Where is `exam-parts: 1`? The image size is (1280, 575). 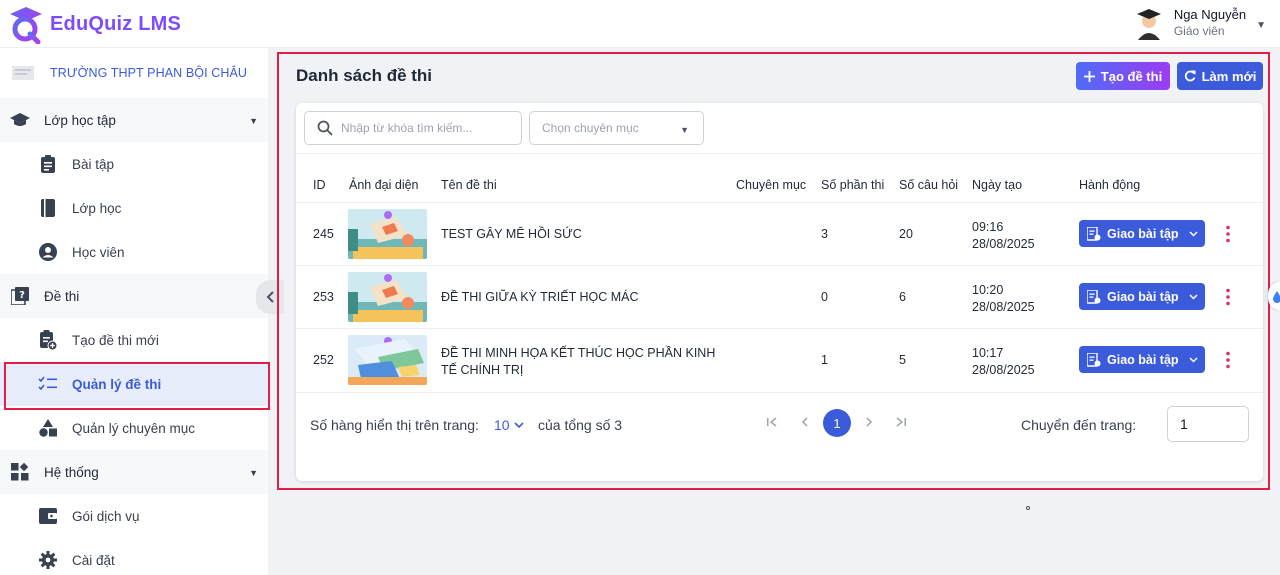
exam-parts: 1 is located at coordinates (824, 360).